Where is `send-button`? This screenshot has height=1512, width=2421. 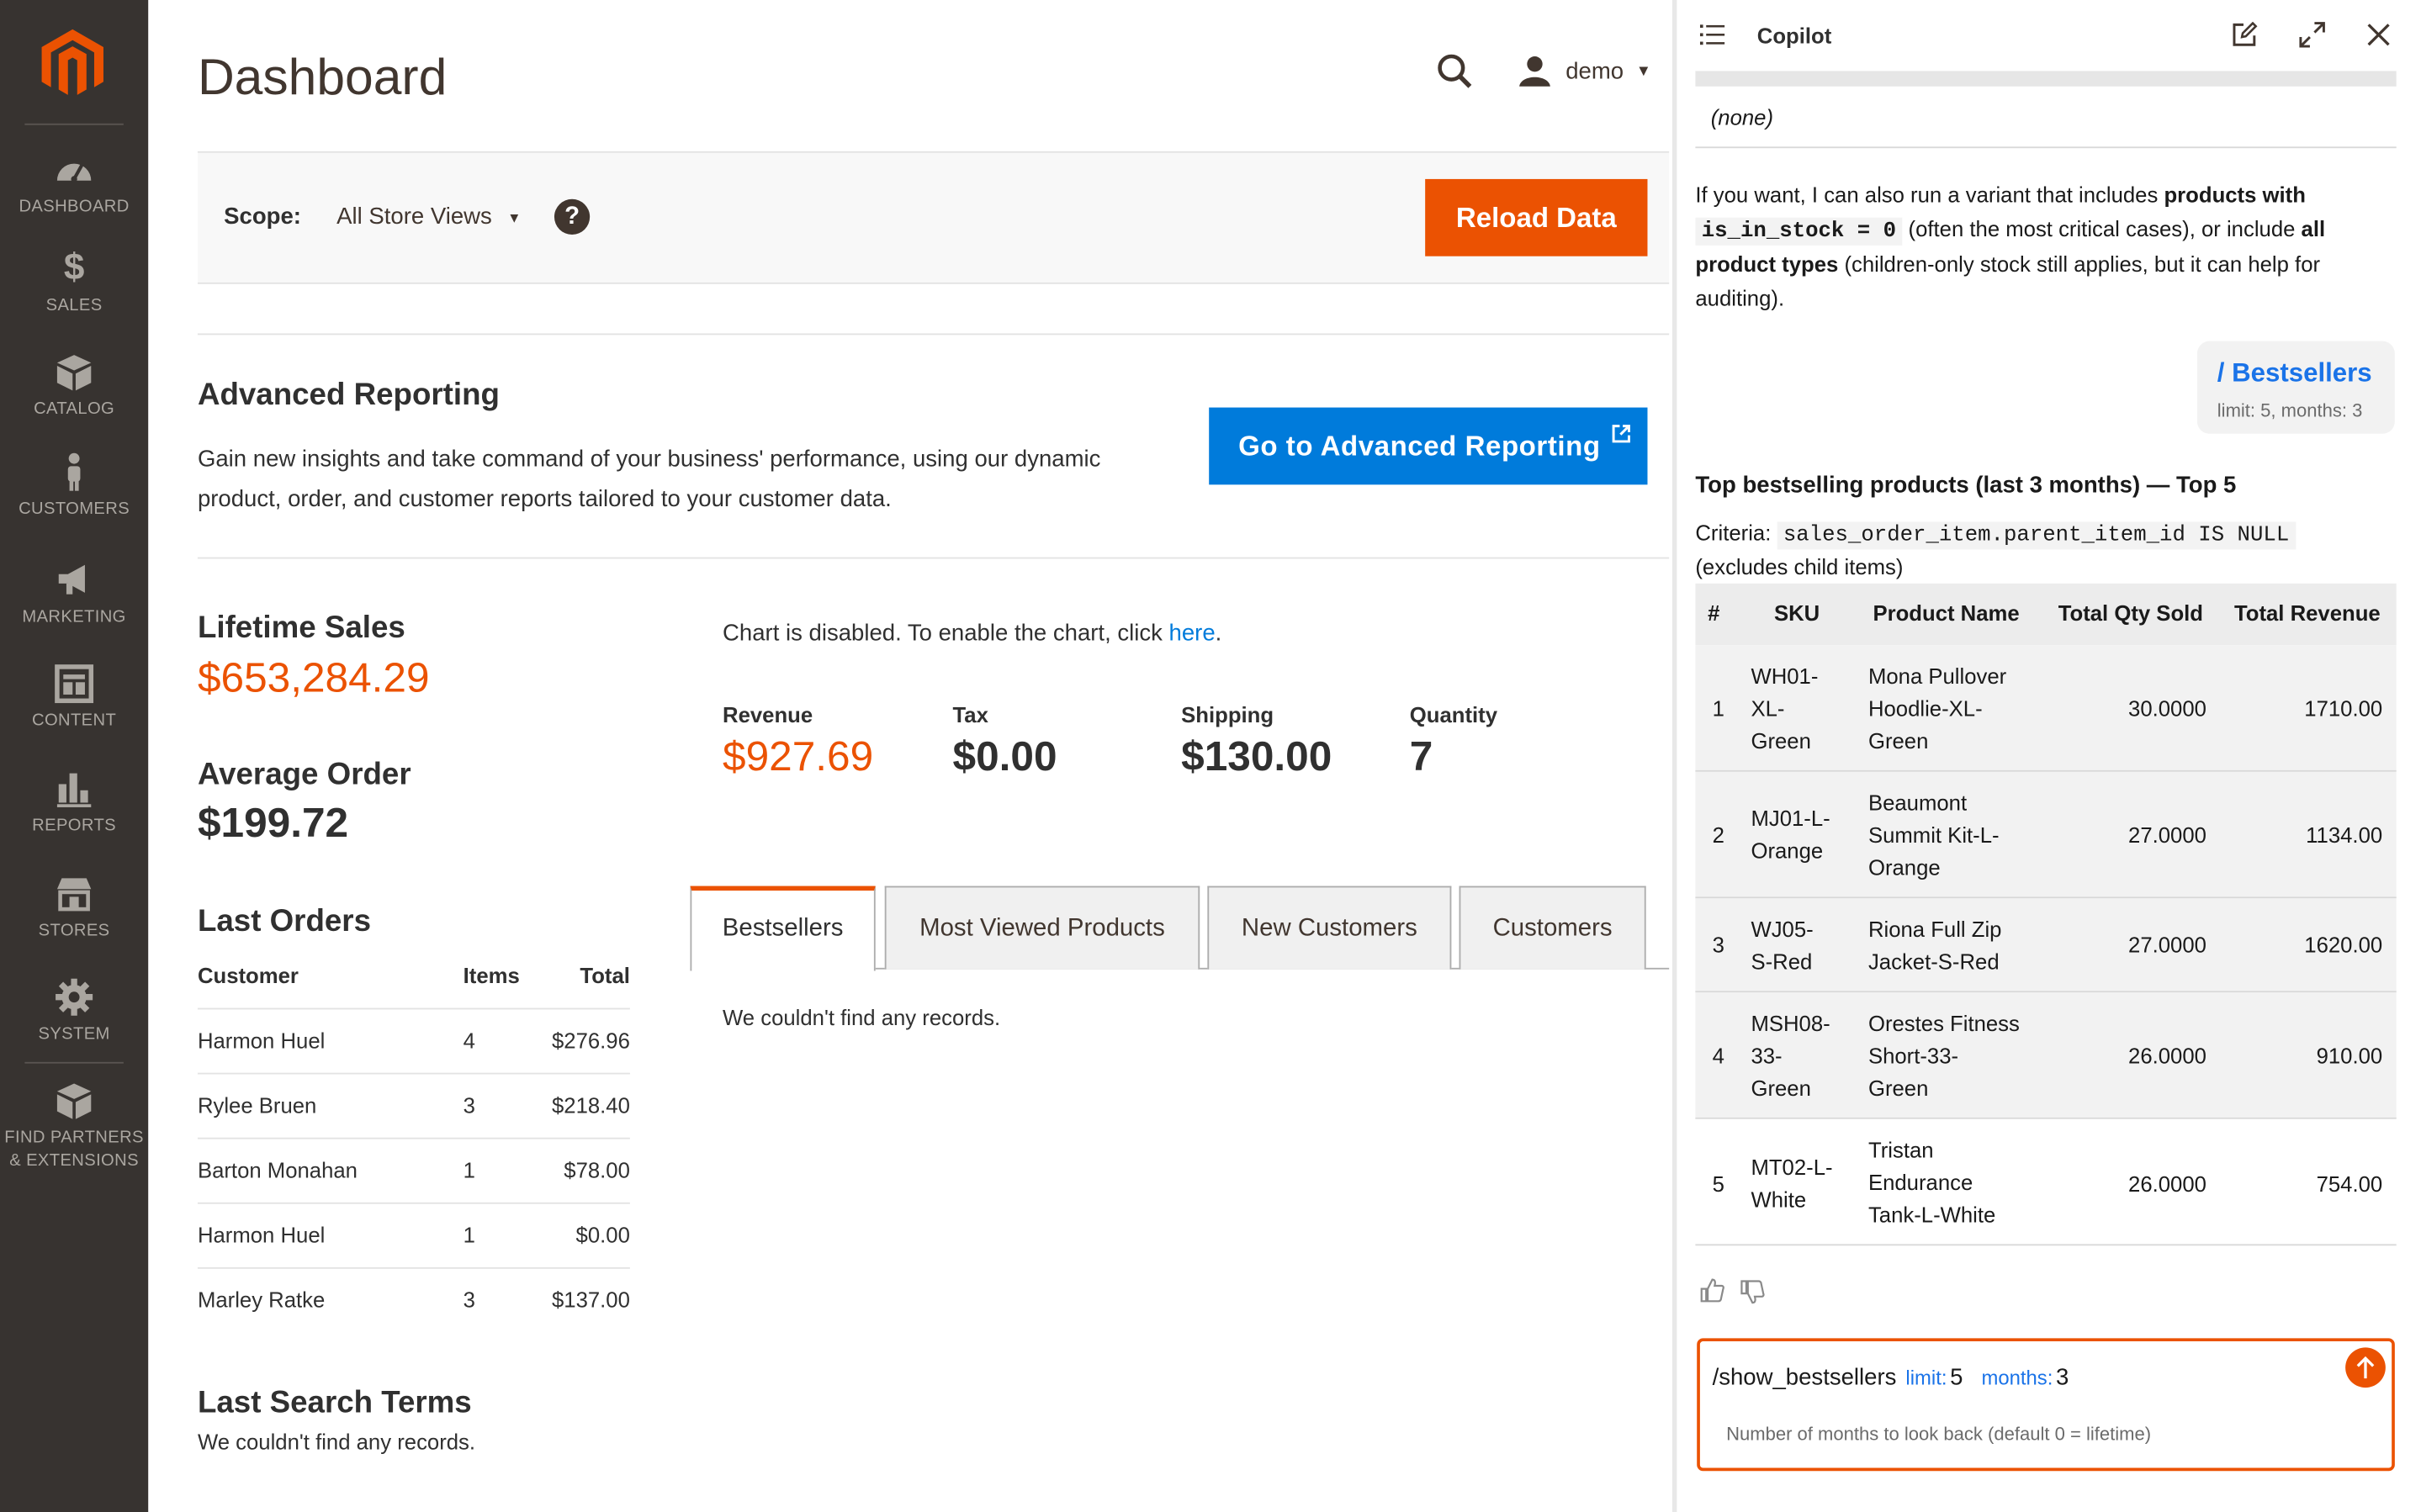
send-button is located at coordinates (2366, 1367).